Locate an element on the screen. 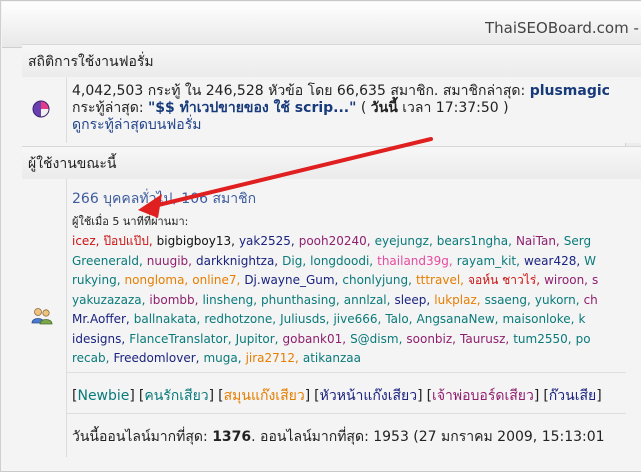  annotation-arrow is located at coordinates (285, 177).